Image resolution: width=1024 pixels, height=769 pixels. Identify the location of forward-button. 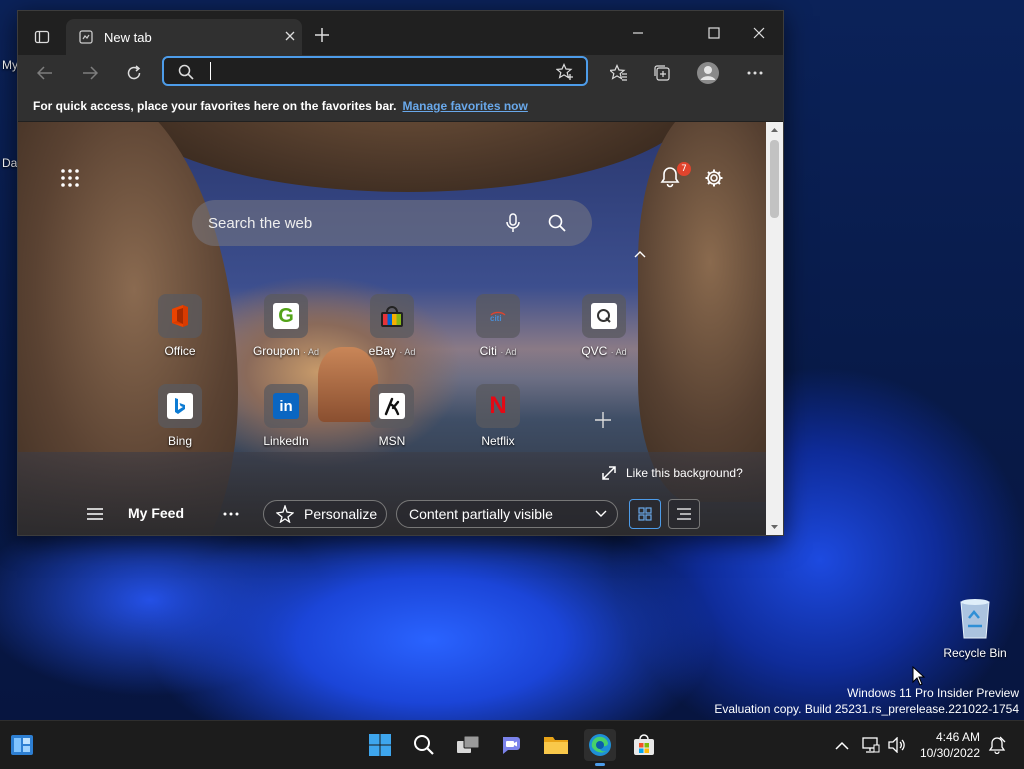
(90, 73).